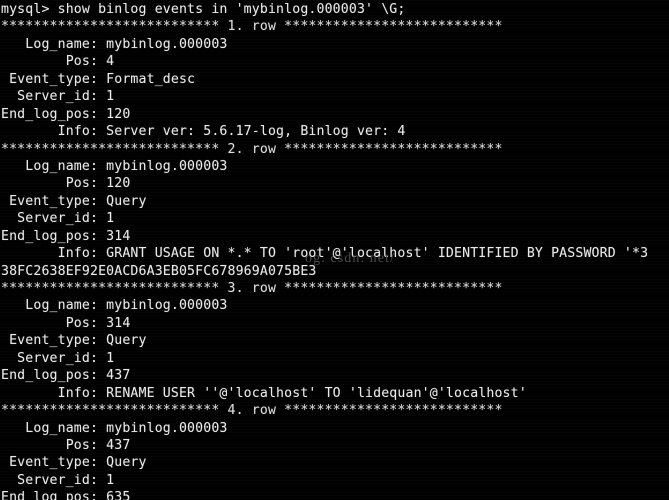 The image size is (669, 500). What do you see at coordinates (114, 428) in the screenshot?
I see `row4-log-name: Log_name: mybinlog.000003` at bounding box center [114, 428].